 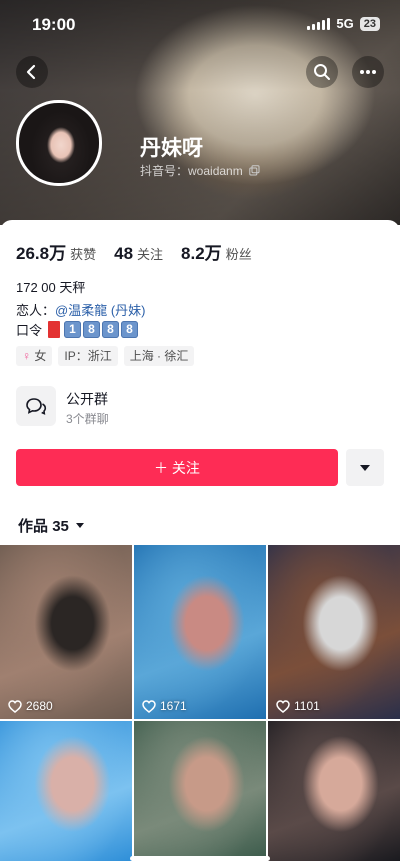 What do you see at coordinates (100, 310) in the screenshot?
I see `lover-link: @温柔龍 (丹妹)` at bounding box center [100, 310].